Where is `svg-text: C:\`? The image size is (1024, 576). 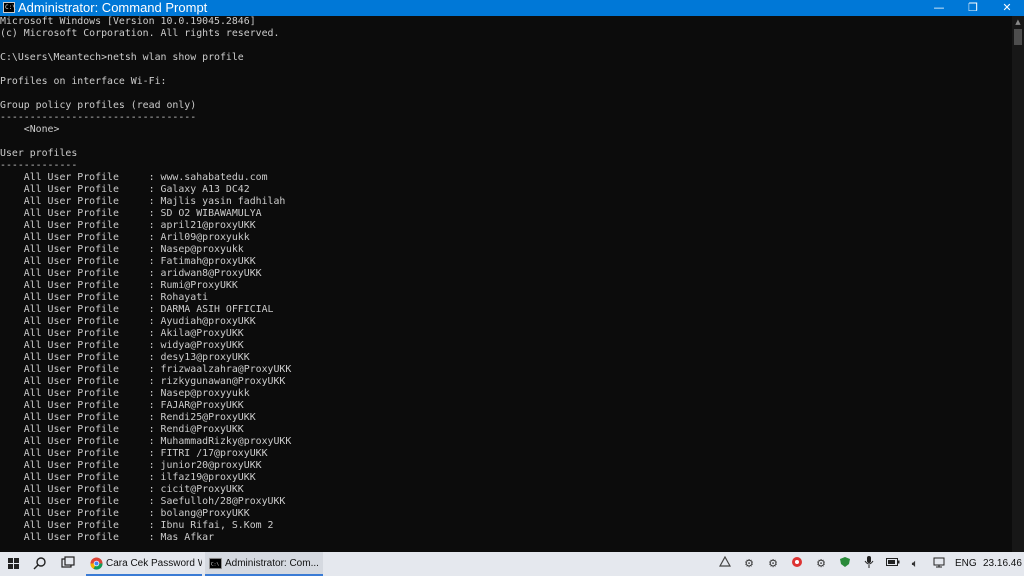
svg-text: C:\ is located at coordinates (215, 564).